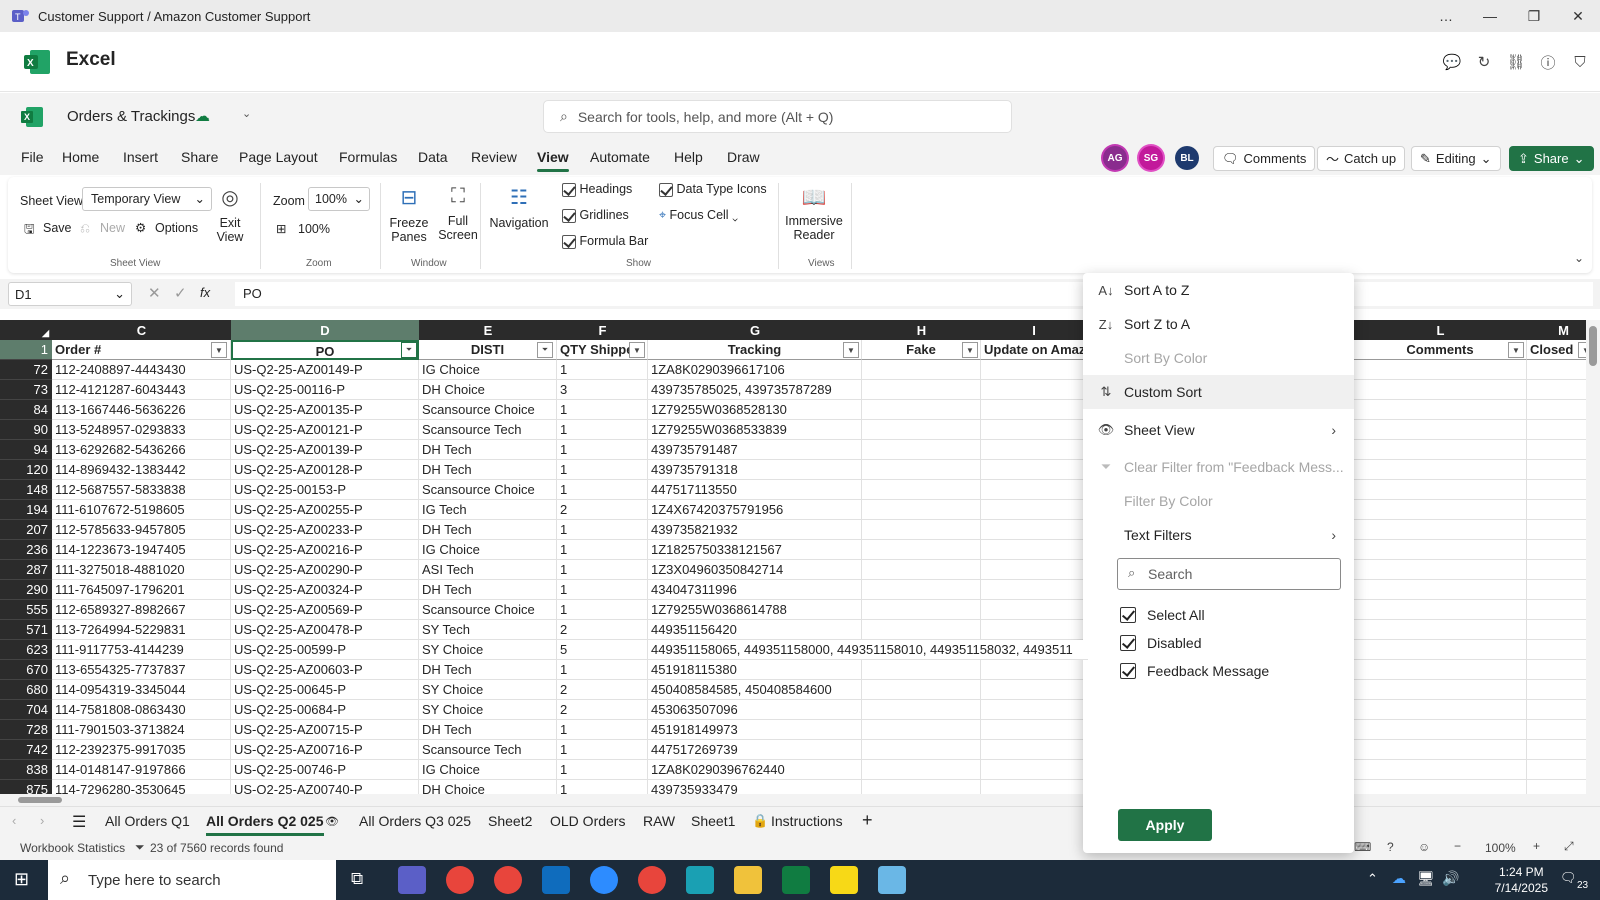 This screenshot has height=900, width=1600. Describe the element at coordinates (1579, 258) in the screenshot. I see `collapse-ribbon-icon: ⌄` at that location.